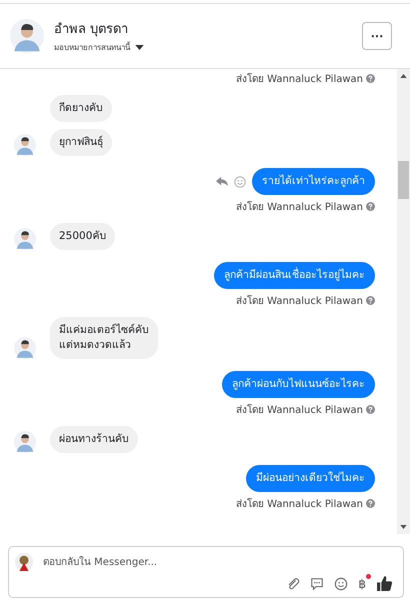  I want to click on more-button: ···, so click(377, 36).